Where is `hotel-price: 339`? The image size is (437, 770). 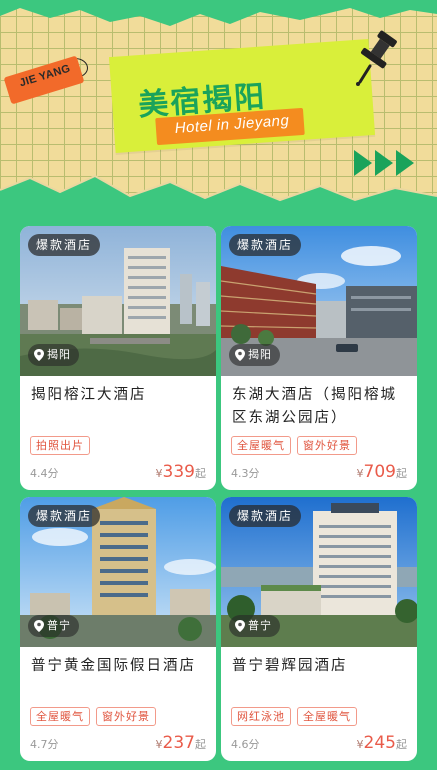 hotel-price: 339 is located at coordinates (178, 472).